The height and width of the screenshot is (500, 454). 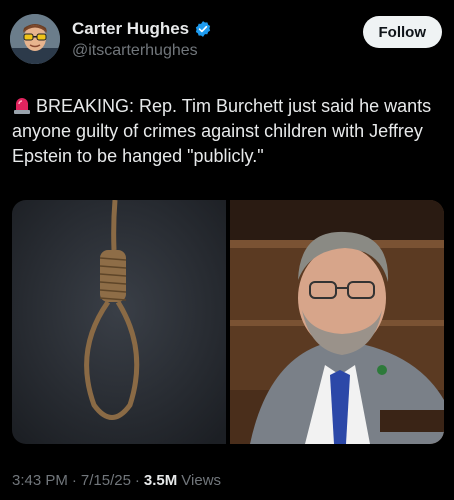 What do you see at coordinates (402, 32) in the screenshot?
I see `follow-button: Follow` at bounding box center [402, 32].